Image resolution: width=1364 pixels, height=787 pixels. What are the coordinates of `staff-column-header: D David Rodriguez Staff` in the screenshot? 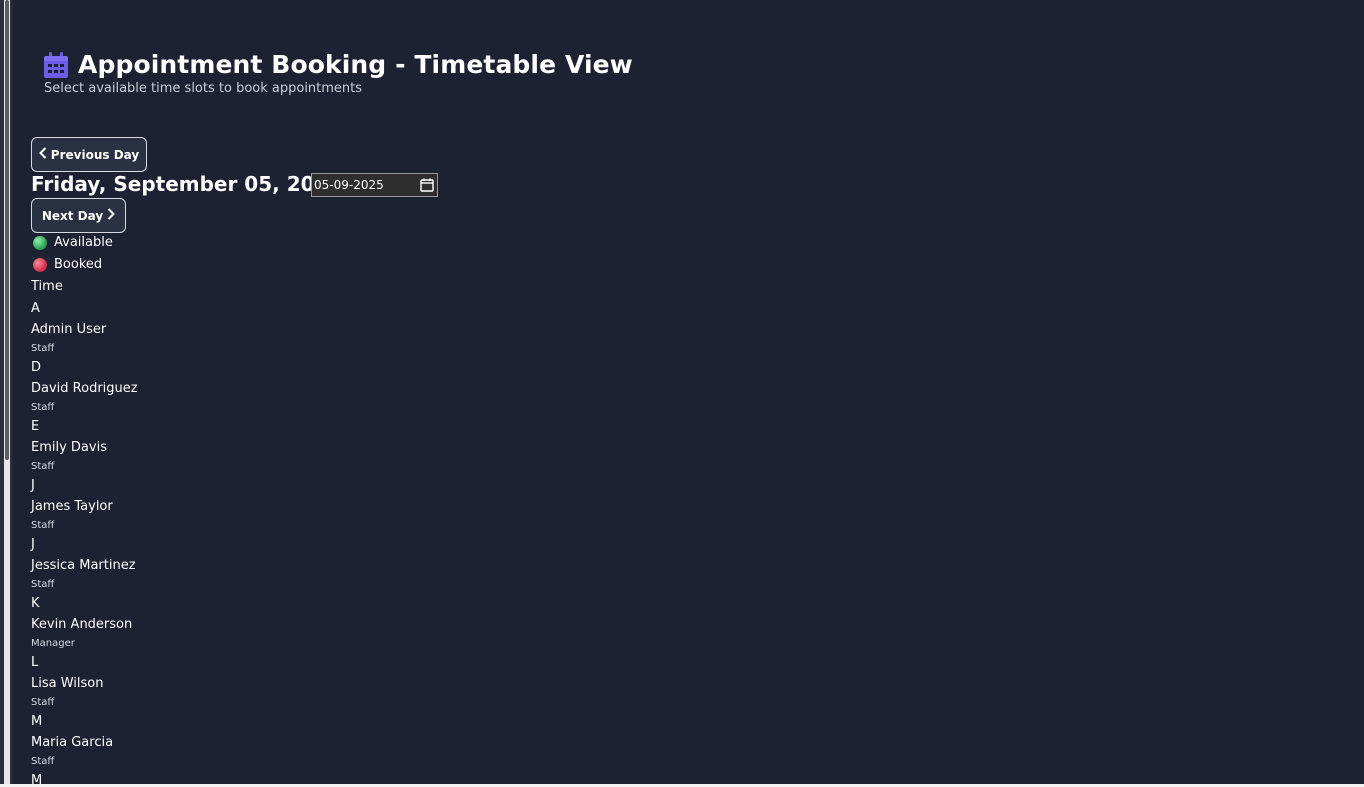 It's located at (84, 387).